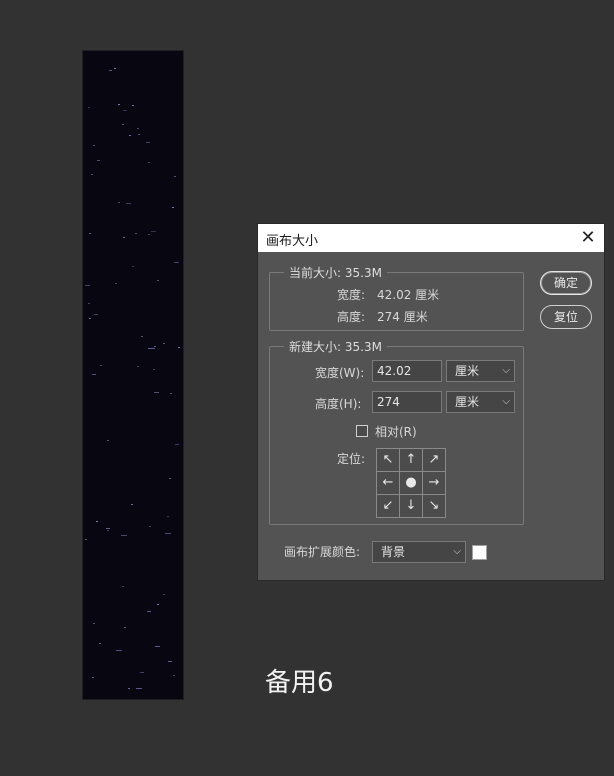  I want to click on anchor-top-left-icon: ↖, so click(388, 460).